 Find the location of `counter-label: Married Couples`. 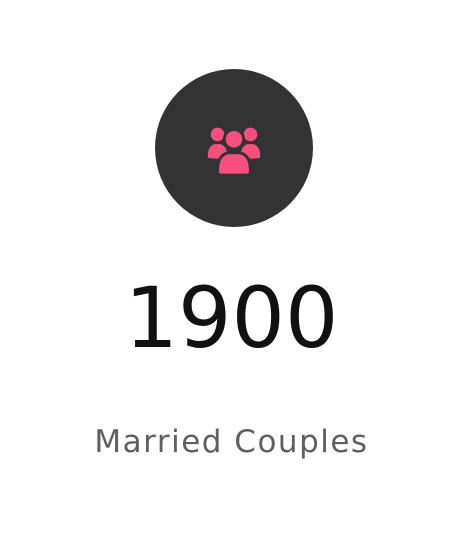

counter-label: Married Couples is located at coordinates (231, 442).